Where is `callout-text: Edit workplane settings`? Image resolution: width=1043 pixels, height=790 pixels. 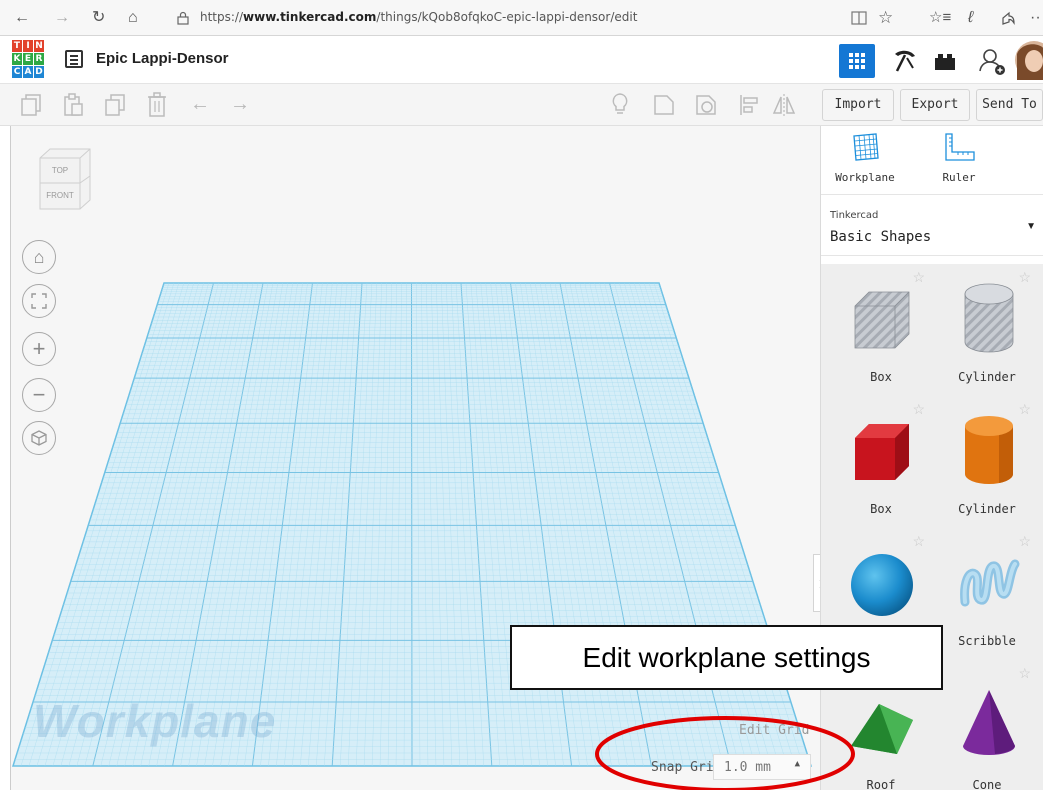 callout-text: Edit workplane settings is located at coordinates (726, 657).